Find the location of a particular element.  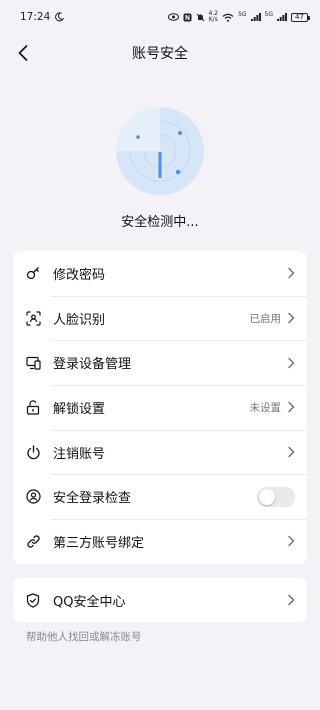

status-bar: 17:24 4.2 K/s 5G 5G 47 is located at coordinates (160, 17).